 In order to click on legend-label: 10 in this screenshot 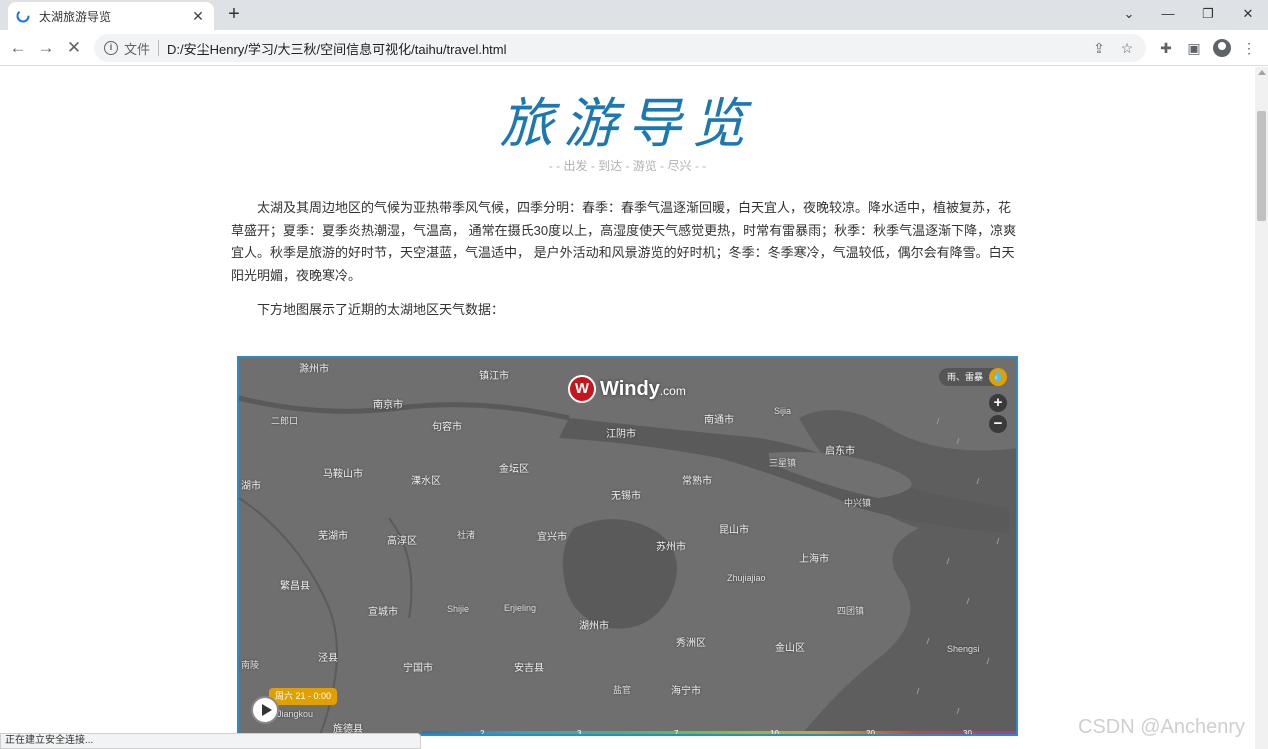, I will do `click(774, 732)`.